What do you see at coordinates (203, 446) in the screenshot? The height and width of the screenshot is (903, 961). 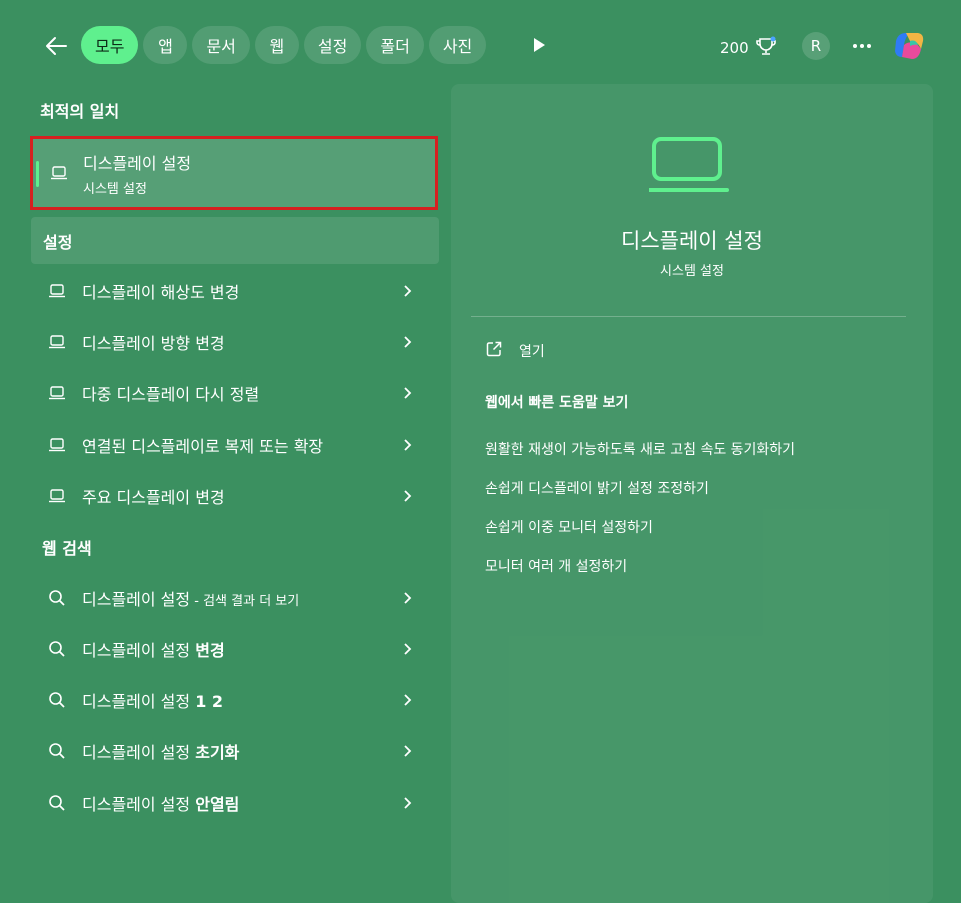 I see `settings-item-label: 연결된 디스플레이로 복제 또는 확장` at bounding box center [203, 446].